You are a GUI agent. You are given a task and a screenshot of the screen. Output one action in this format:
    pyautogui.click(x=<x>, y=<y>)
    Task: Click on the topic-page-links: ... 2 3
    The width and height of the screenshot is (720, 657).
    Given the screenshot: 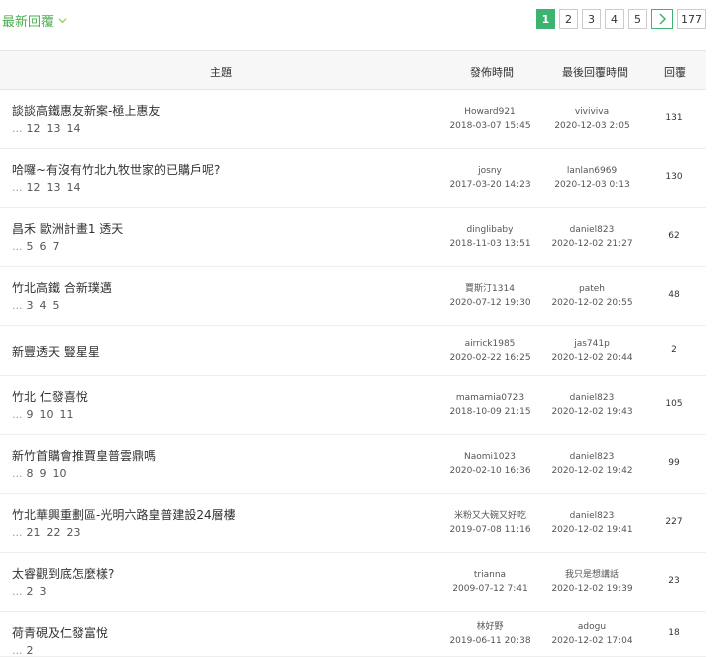 What is the action you would take?
    pyautogui.click(x=32, y=591)
    